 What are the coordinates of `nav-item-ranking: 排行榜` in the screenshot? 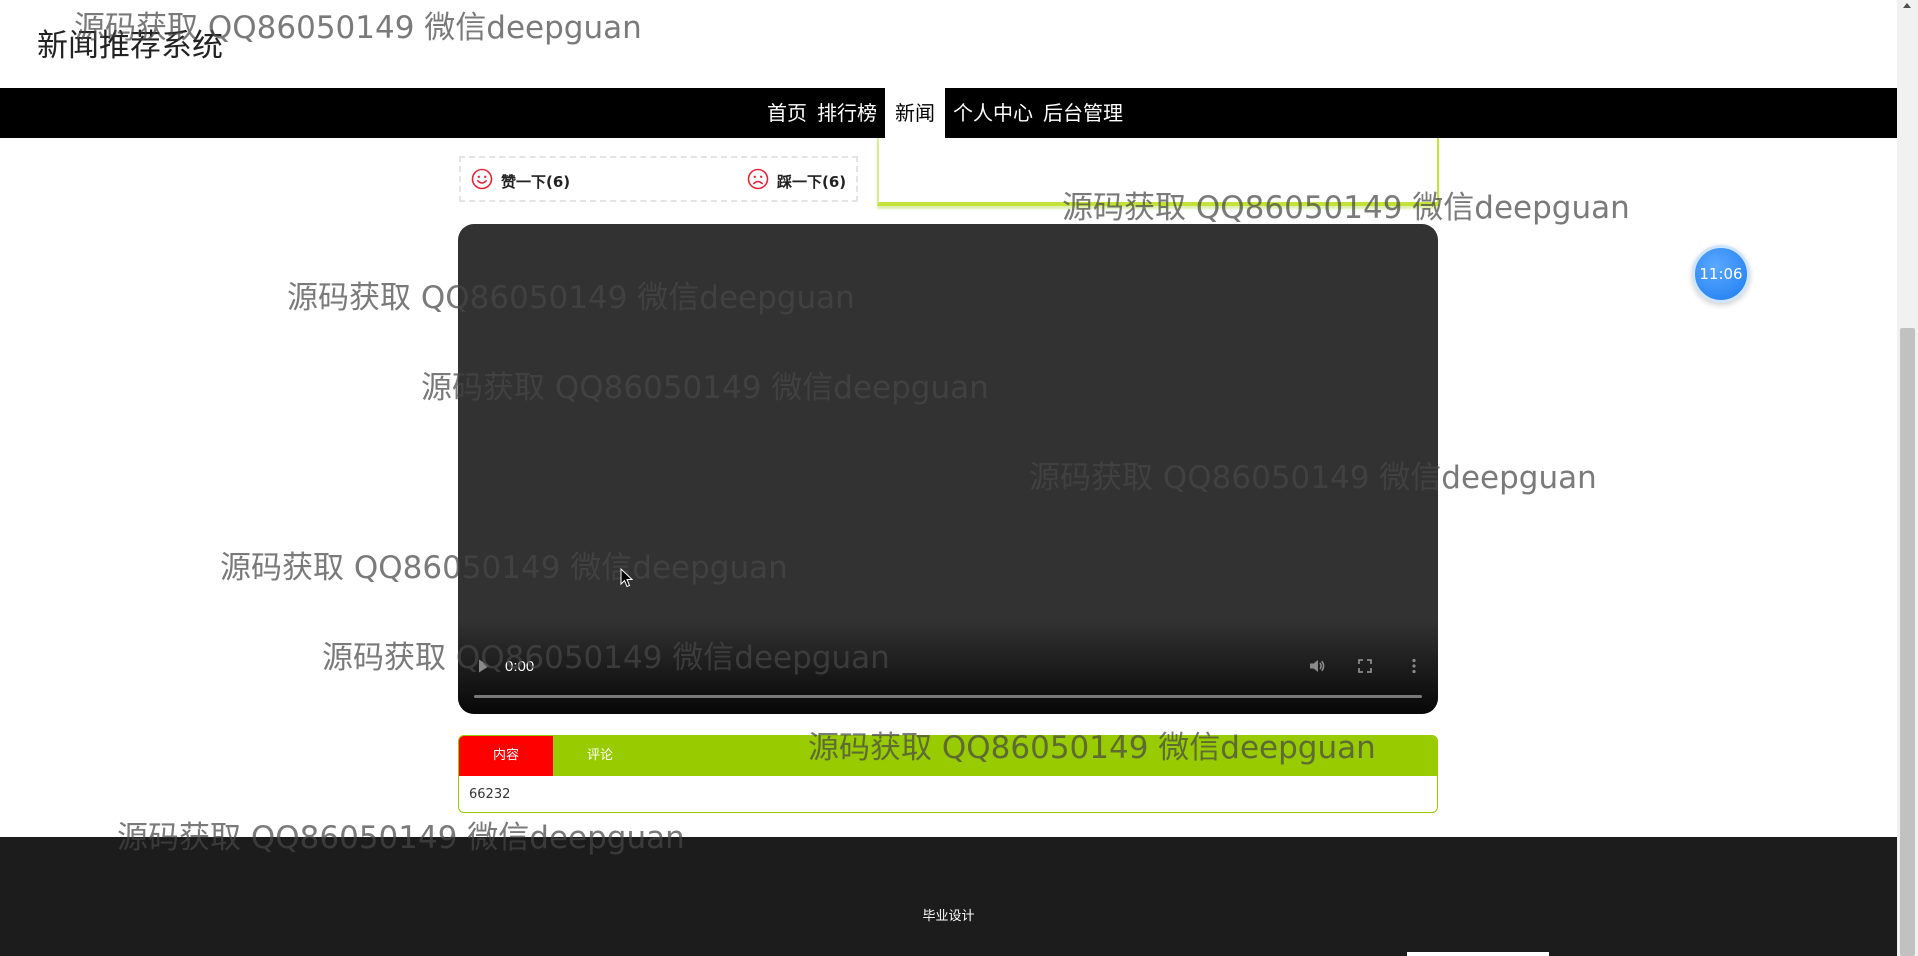 It's located at (847, 113).